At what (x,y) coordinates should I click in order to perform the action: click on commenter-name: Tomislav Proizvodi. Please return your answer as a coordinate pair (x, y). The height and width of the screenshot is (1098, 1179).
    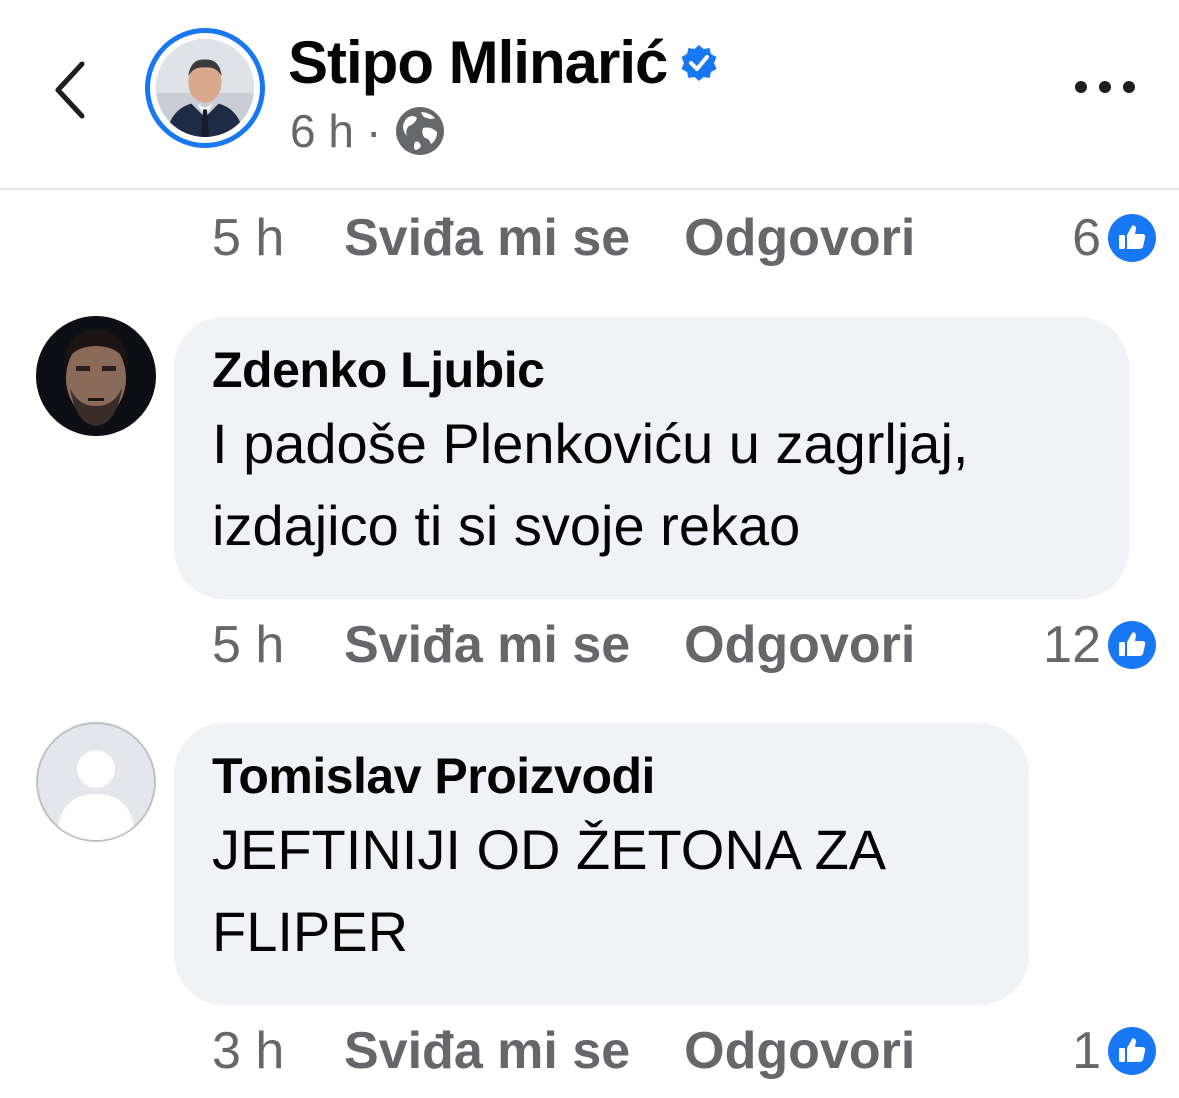
    Looking at the image, I should click on (601, 776).